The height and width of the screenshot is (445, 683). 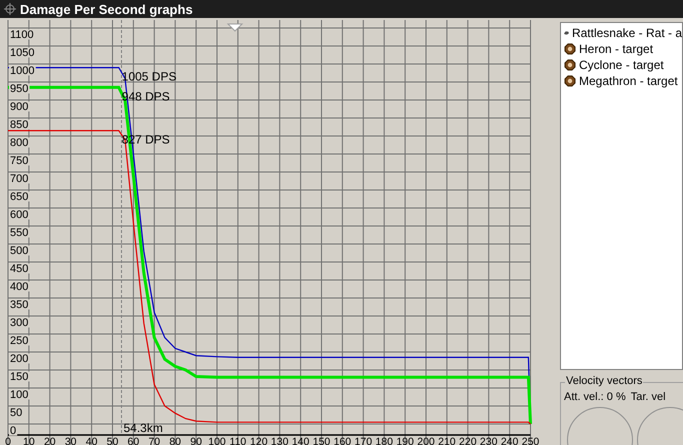 I want to click on x-tick-label: 230, so click(x=489, y=440).